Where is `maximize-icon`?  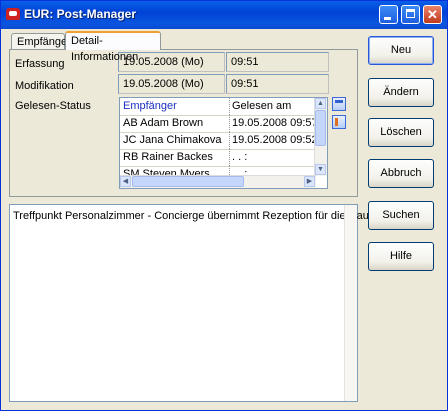 maximize-icon is located at coordinates (410, 13).